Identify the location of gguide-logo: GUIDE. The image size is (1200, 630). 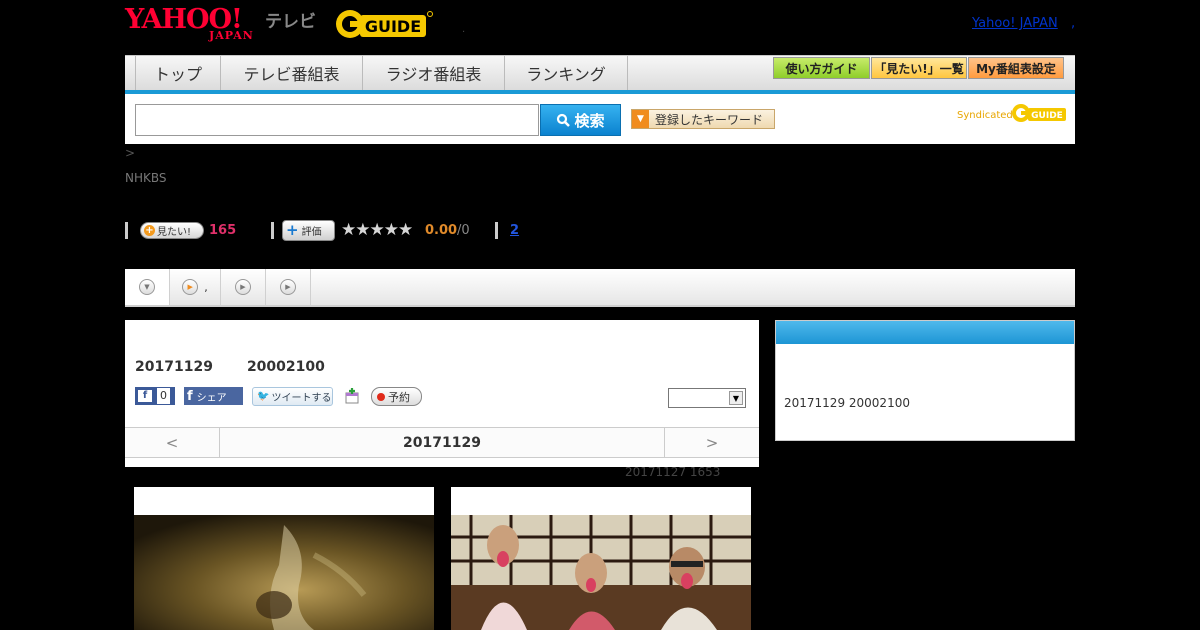
(384, 24).